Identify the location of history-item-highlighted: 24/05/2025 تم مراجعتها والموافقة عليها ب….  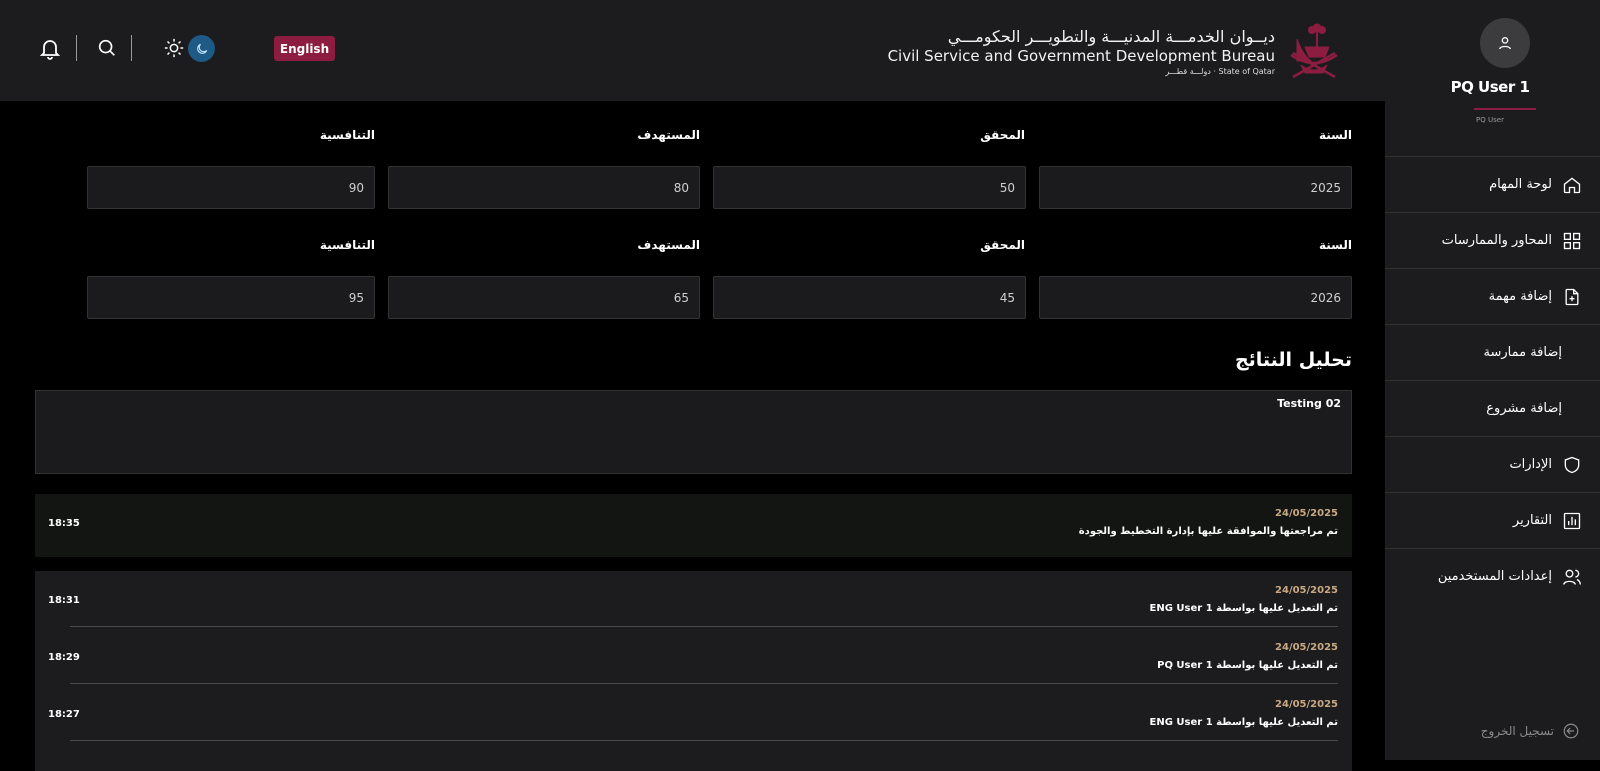
(693, 525).